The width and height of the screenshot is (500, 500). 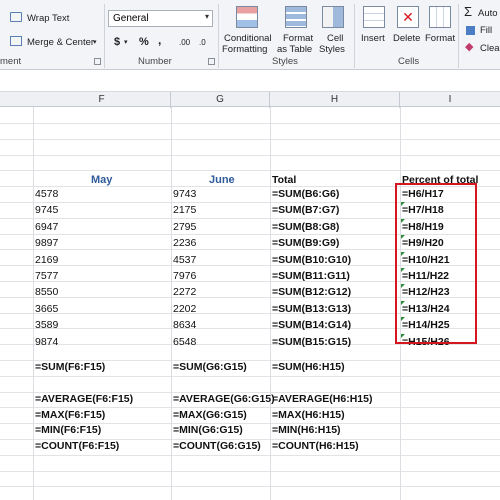 What do you see at coordinates (11, 61) in the screenshot?
I see `group-alignment-label: ment` at bounding box center [11, 61].